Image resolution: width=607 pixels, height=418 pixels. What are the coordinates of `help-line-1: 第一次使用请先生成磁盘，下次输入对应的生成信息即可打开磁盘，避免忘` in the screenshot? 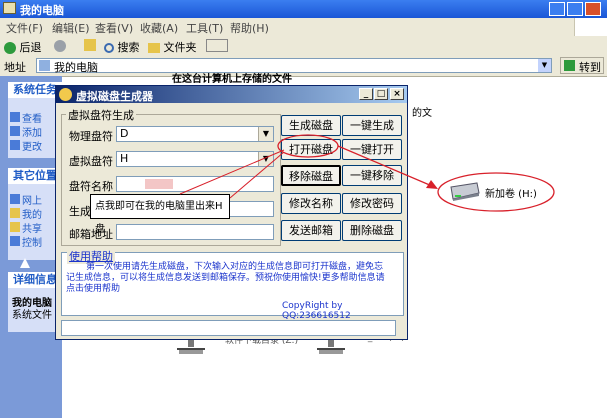 It's located at (235, 267).